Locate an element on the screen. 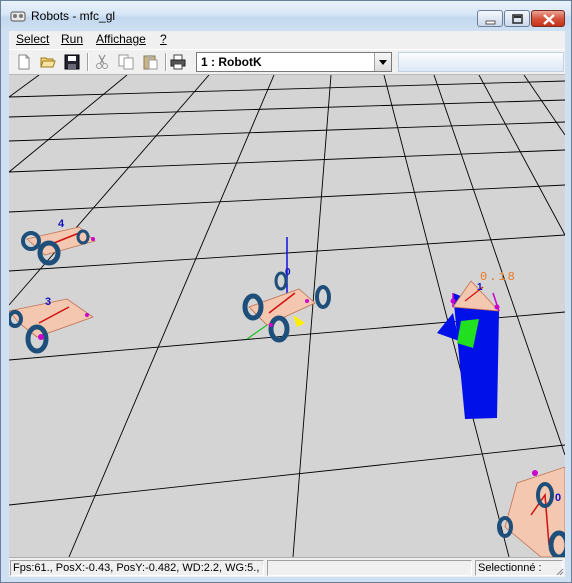  robot-1-sensors: 1 0.18 is located at coordinates (477, 344).